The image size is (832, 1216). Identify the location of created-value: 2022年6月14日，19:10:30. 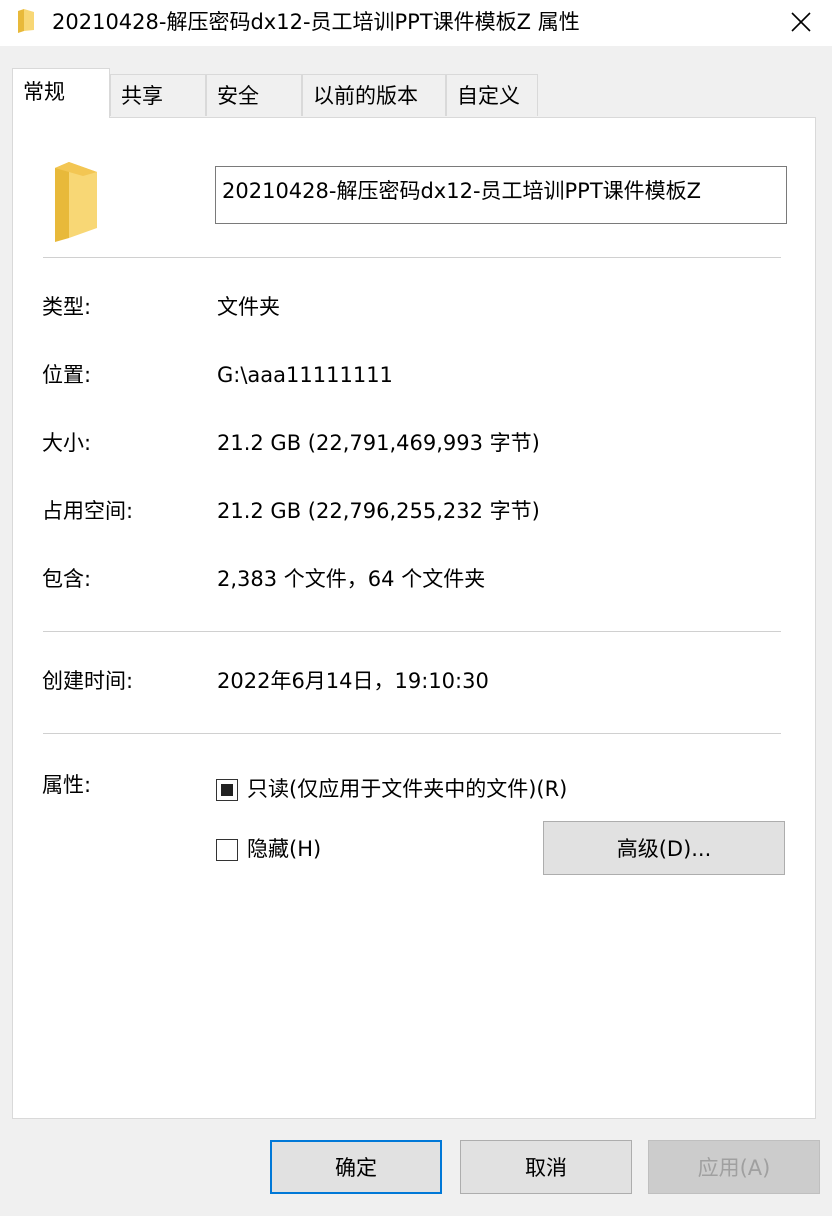
(353, 681).